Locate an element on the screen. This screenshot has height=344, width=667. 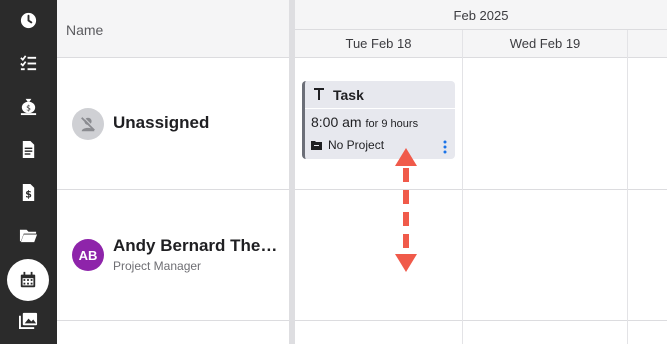
nav-invoices: $ is located at coordinates (28, 192).